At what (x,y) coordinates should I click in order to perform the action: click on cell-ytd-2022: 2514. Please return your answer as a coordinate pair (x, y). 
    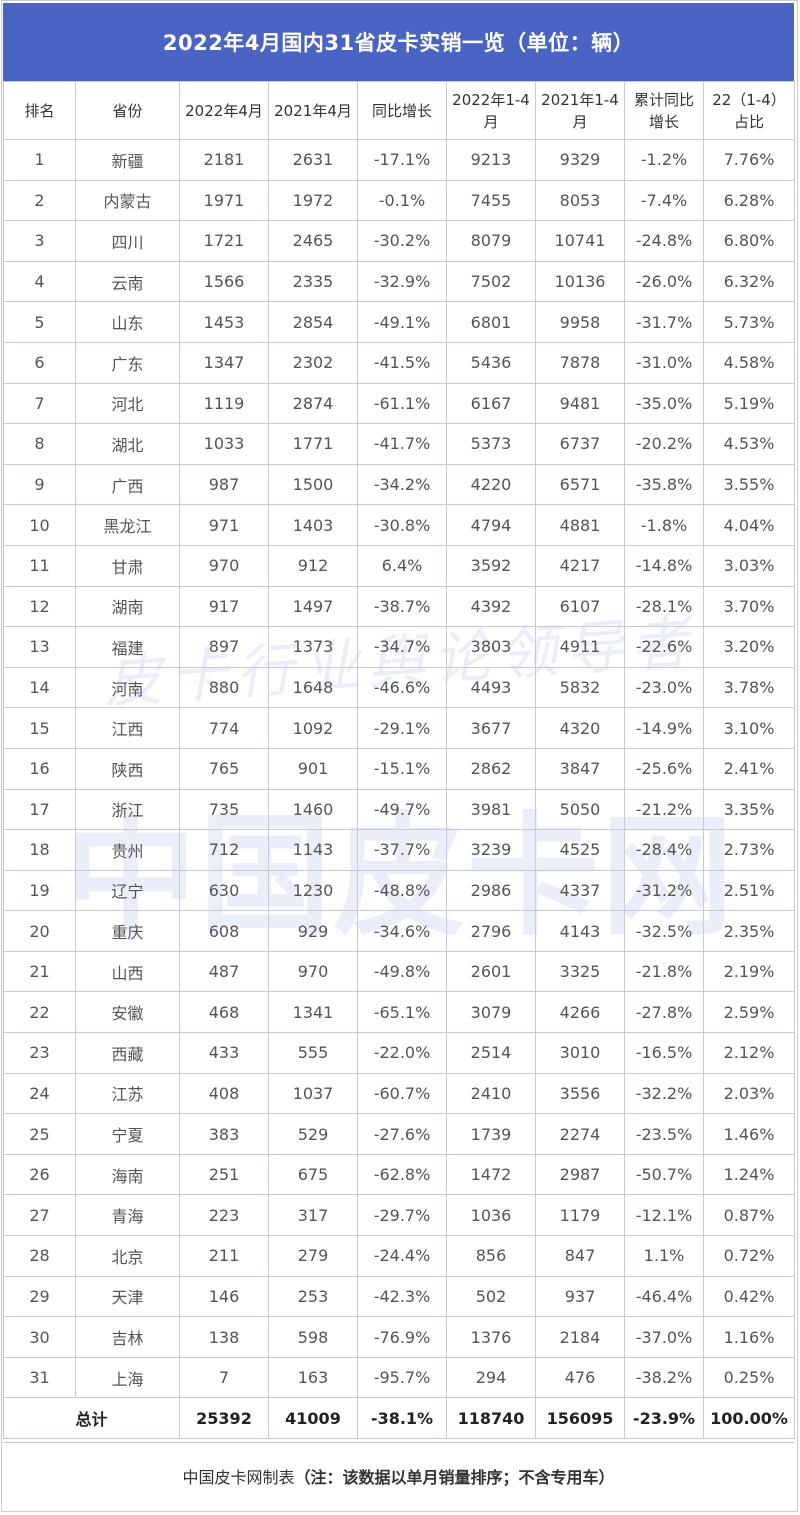
    Looking at the image, I should click on (491, 1053).